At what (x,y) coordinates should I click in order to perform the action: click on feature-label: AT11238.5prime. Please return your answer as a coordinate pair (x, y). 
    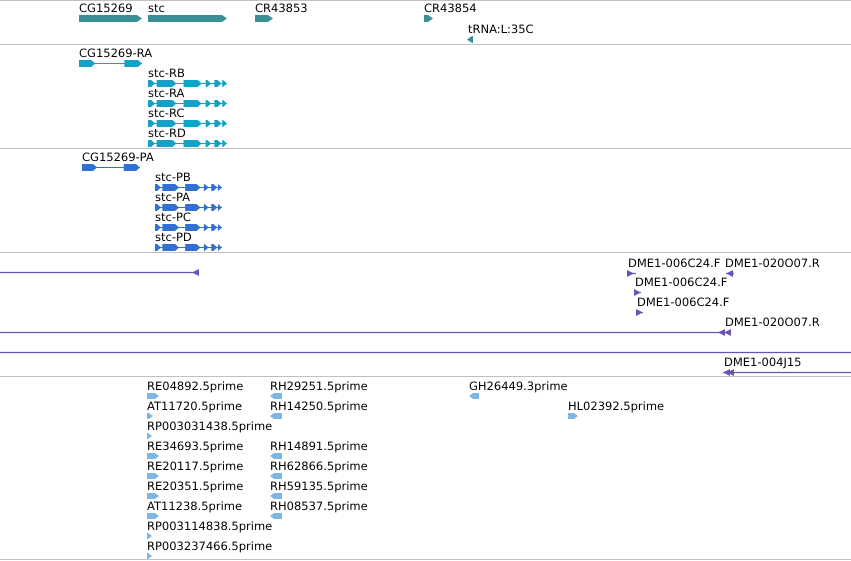
    Looking at the image, I should click on (194, 506).